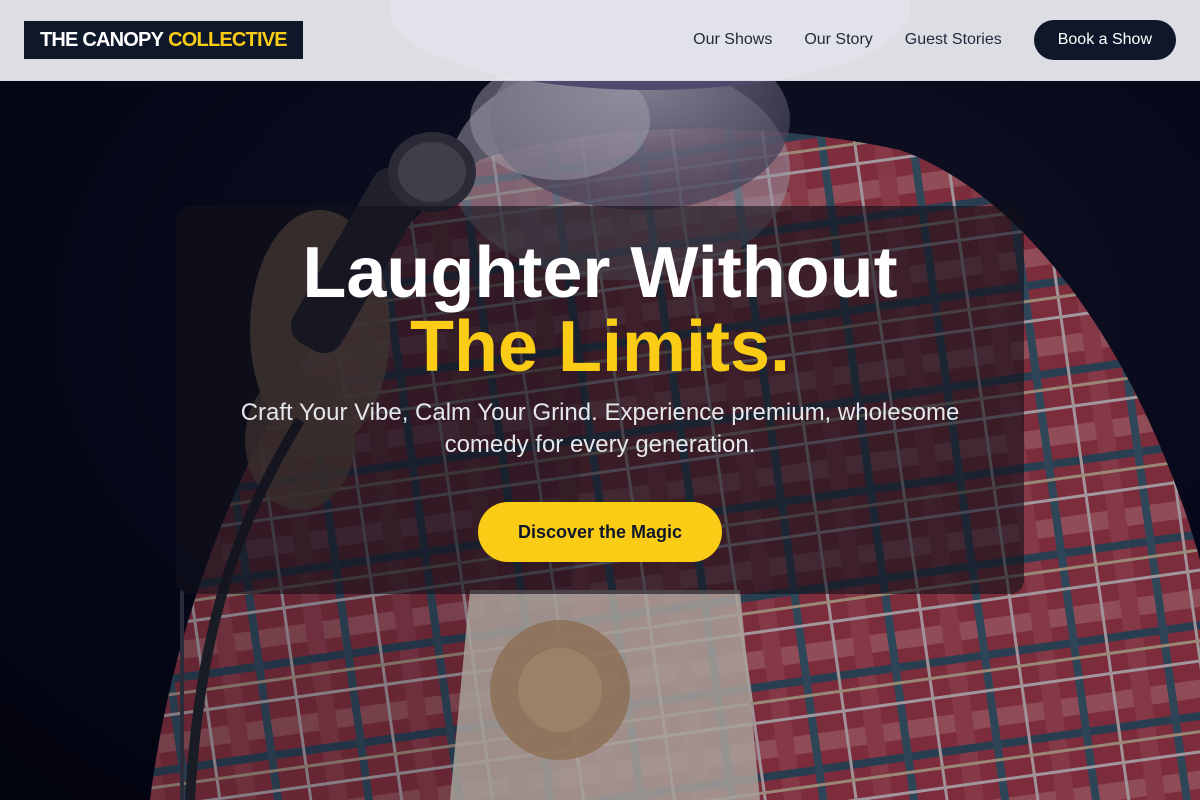 Image resolution: width=1200 pixels, height=800 pixels. What do you see at coordinates (600, 347) in the screenshot?
I see `headline-line-2: The Limits.` at bounding box center [600, 347].